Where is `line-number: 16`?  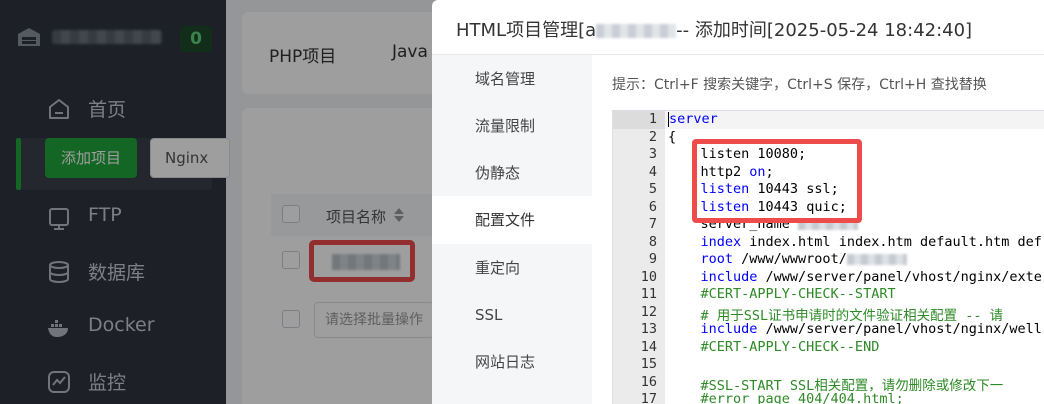 line-number: 16 is located at coordinates (648, 381).